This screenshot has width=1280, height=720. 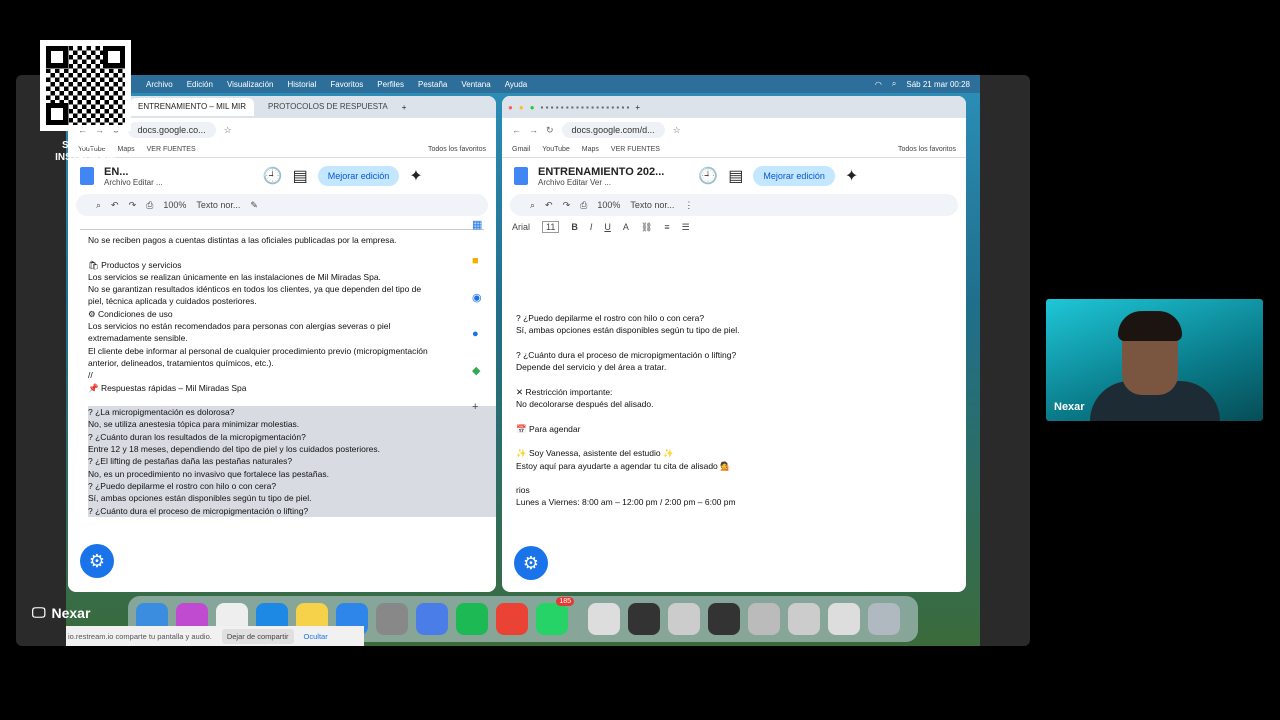 What do you see at coordinates (604, 619) in the screenshot?
I see `document-icon` at bounding box center [604, 619].